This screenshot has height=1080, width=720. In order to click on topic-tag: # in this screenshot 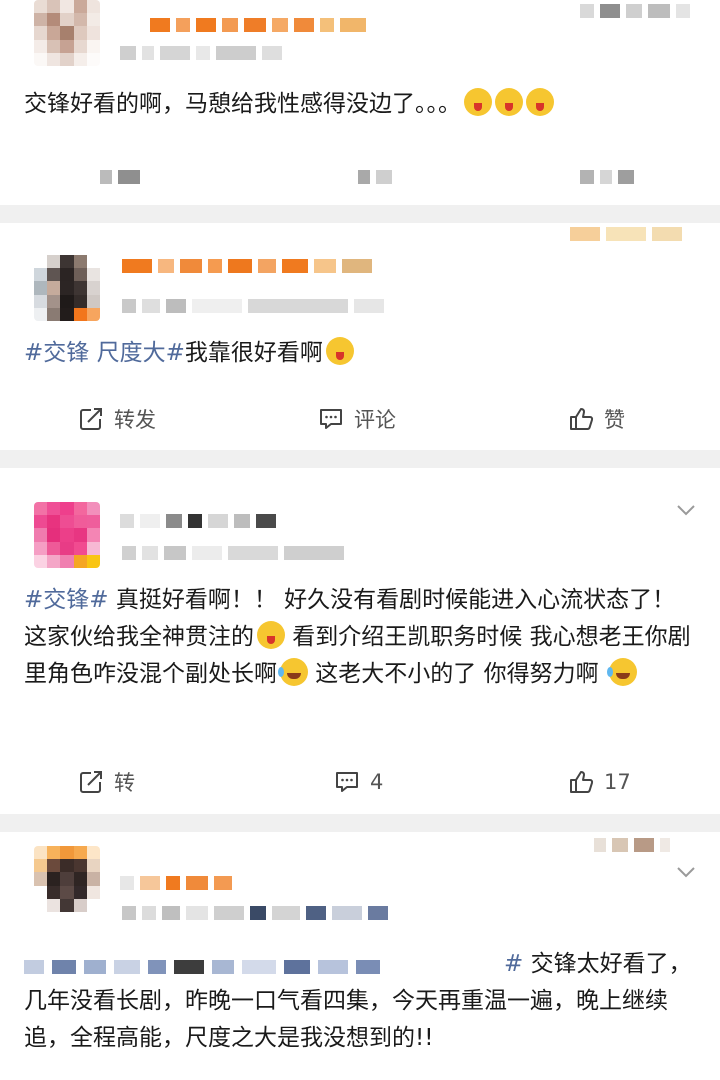, I will do `click(513, 964)`.